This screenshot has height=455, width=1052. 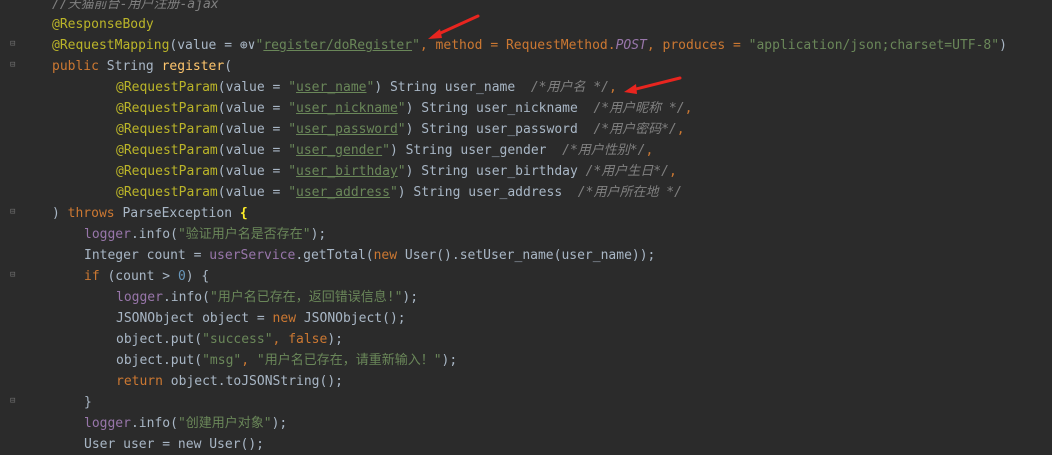 I want to click on code-line-logger: logger.info("用户名已存在，返回错误信息!");, so click(x=267, y=297).